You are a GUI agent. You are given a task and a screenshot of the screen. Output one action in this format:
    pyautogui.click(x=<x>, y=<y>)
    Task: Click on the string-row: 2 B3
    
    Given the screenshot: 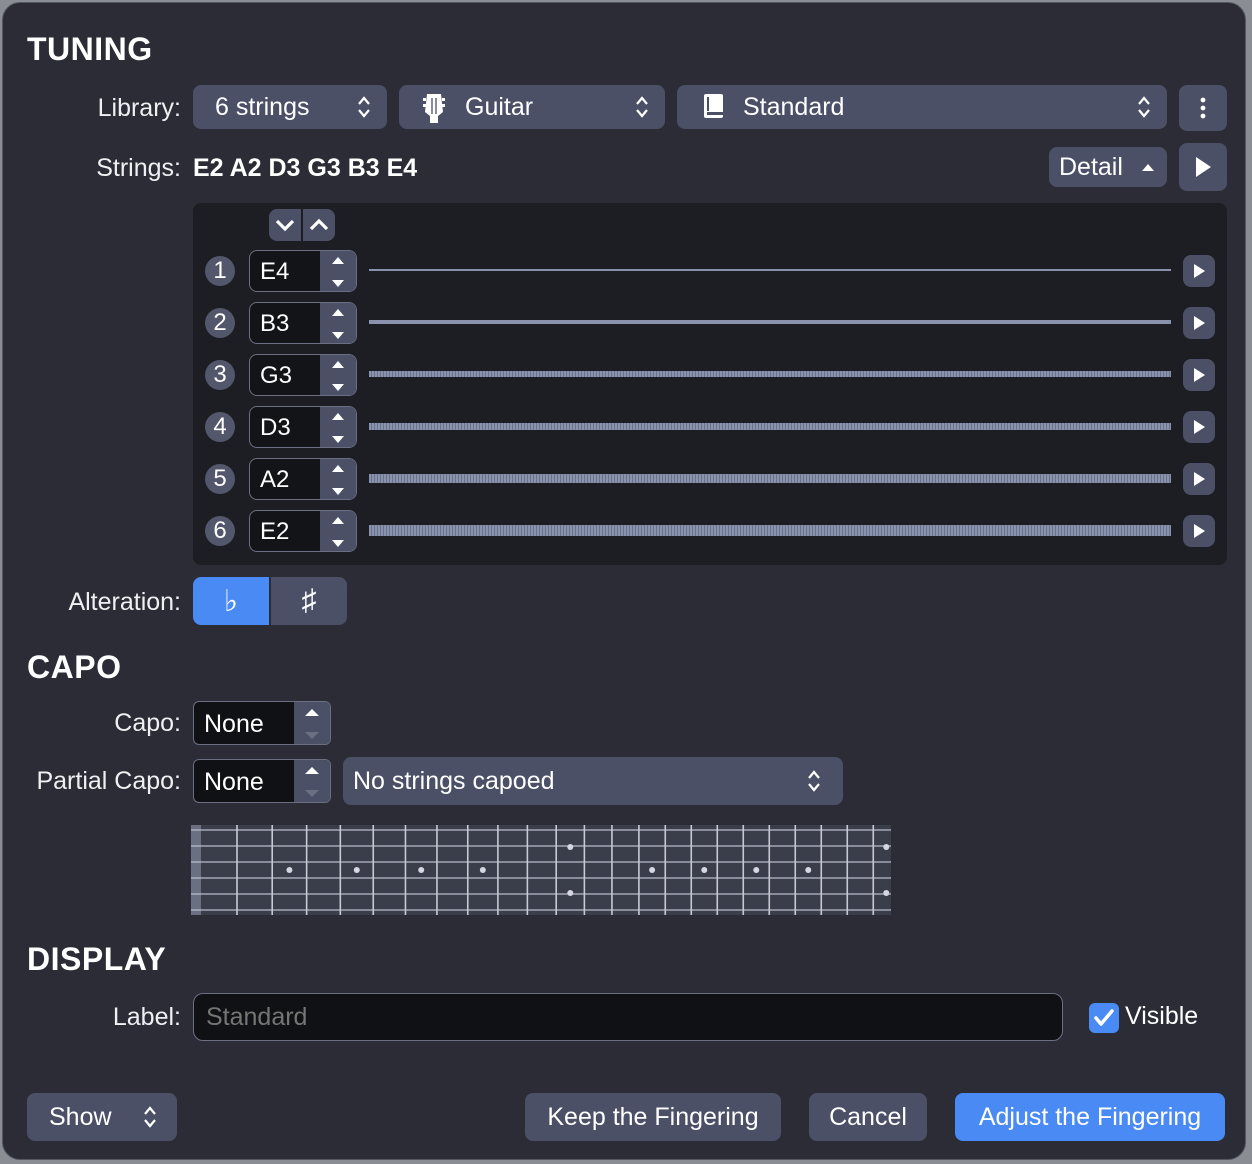 What is the action you would take?
    pyautogui.click(x=710, y=323)
    